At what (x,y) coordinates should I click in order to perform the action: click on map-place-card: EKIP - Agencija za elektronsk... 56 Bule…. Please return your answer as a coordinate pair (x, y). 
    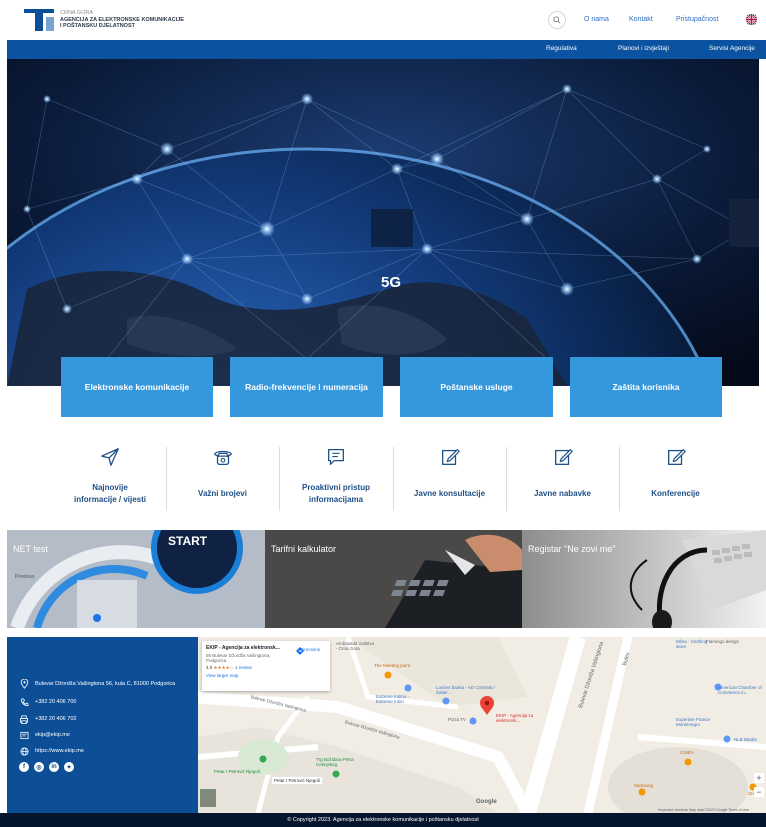
    Looking at the image, I should click on (266, 666).